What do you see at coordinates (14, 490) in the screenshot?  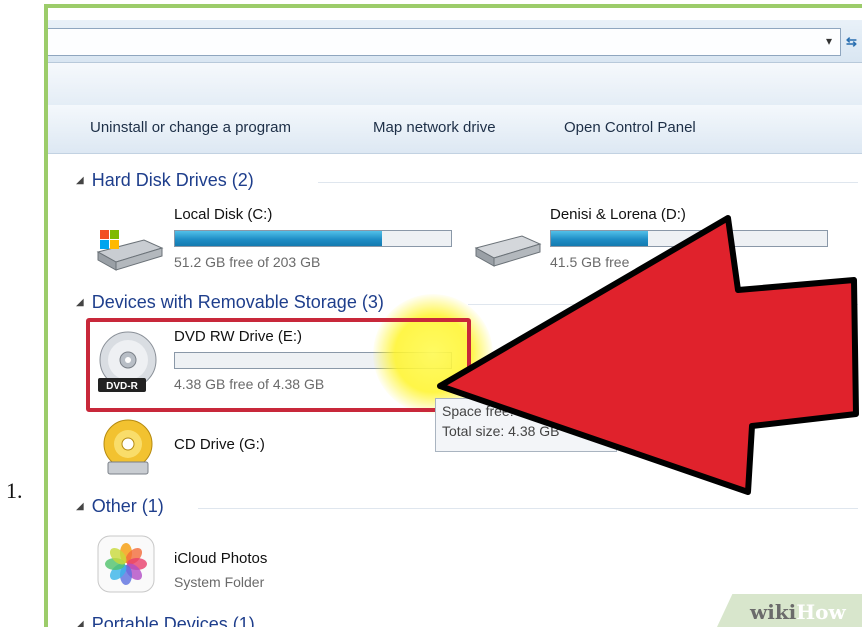 I see `step-number: 1.` at bounding box center [14, 490].